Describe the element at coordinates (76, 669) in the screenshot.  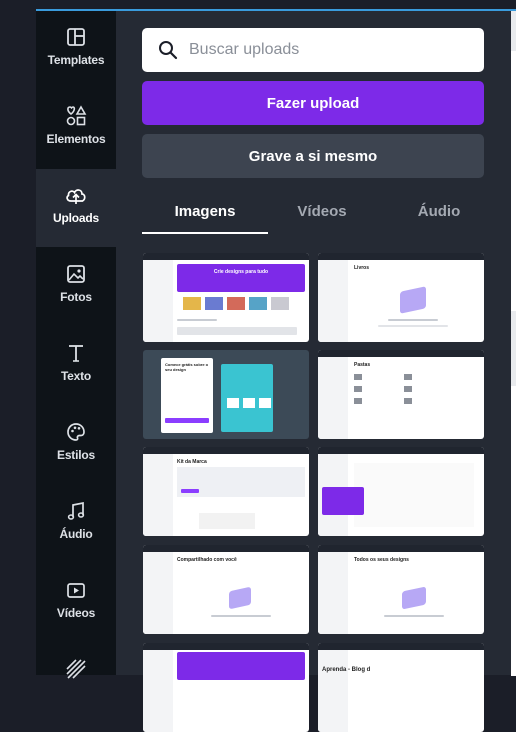
I see `pattern-icon` at that location.